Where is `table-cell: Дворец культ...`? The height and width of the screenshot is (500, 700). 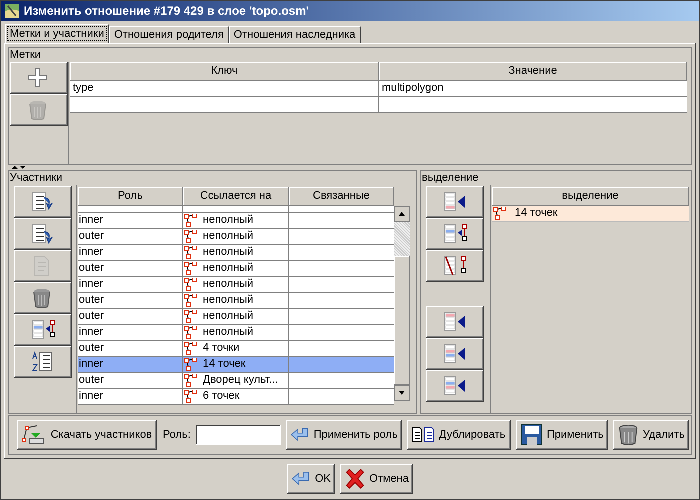 table-cell: Дворец культ... is located at coordinates (240, 380).